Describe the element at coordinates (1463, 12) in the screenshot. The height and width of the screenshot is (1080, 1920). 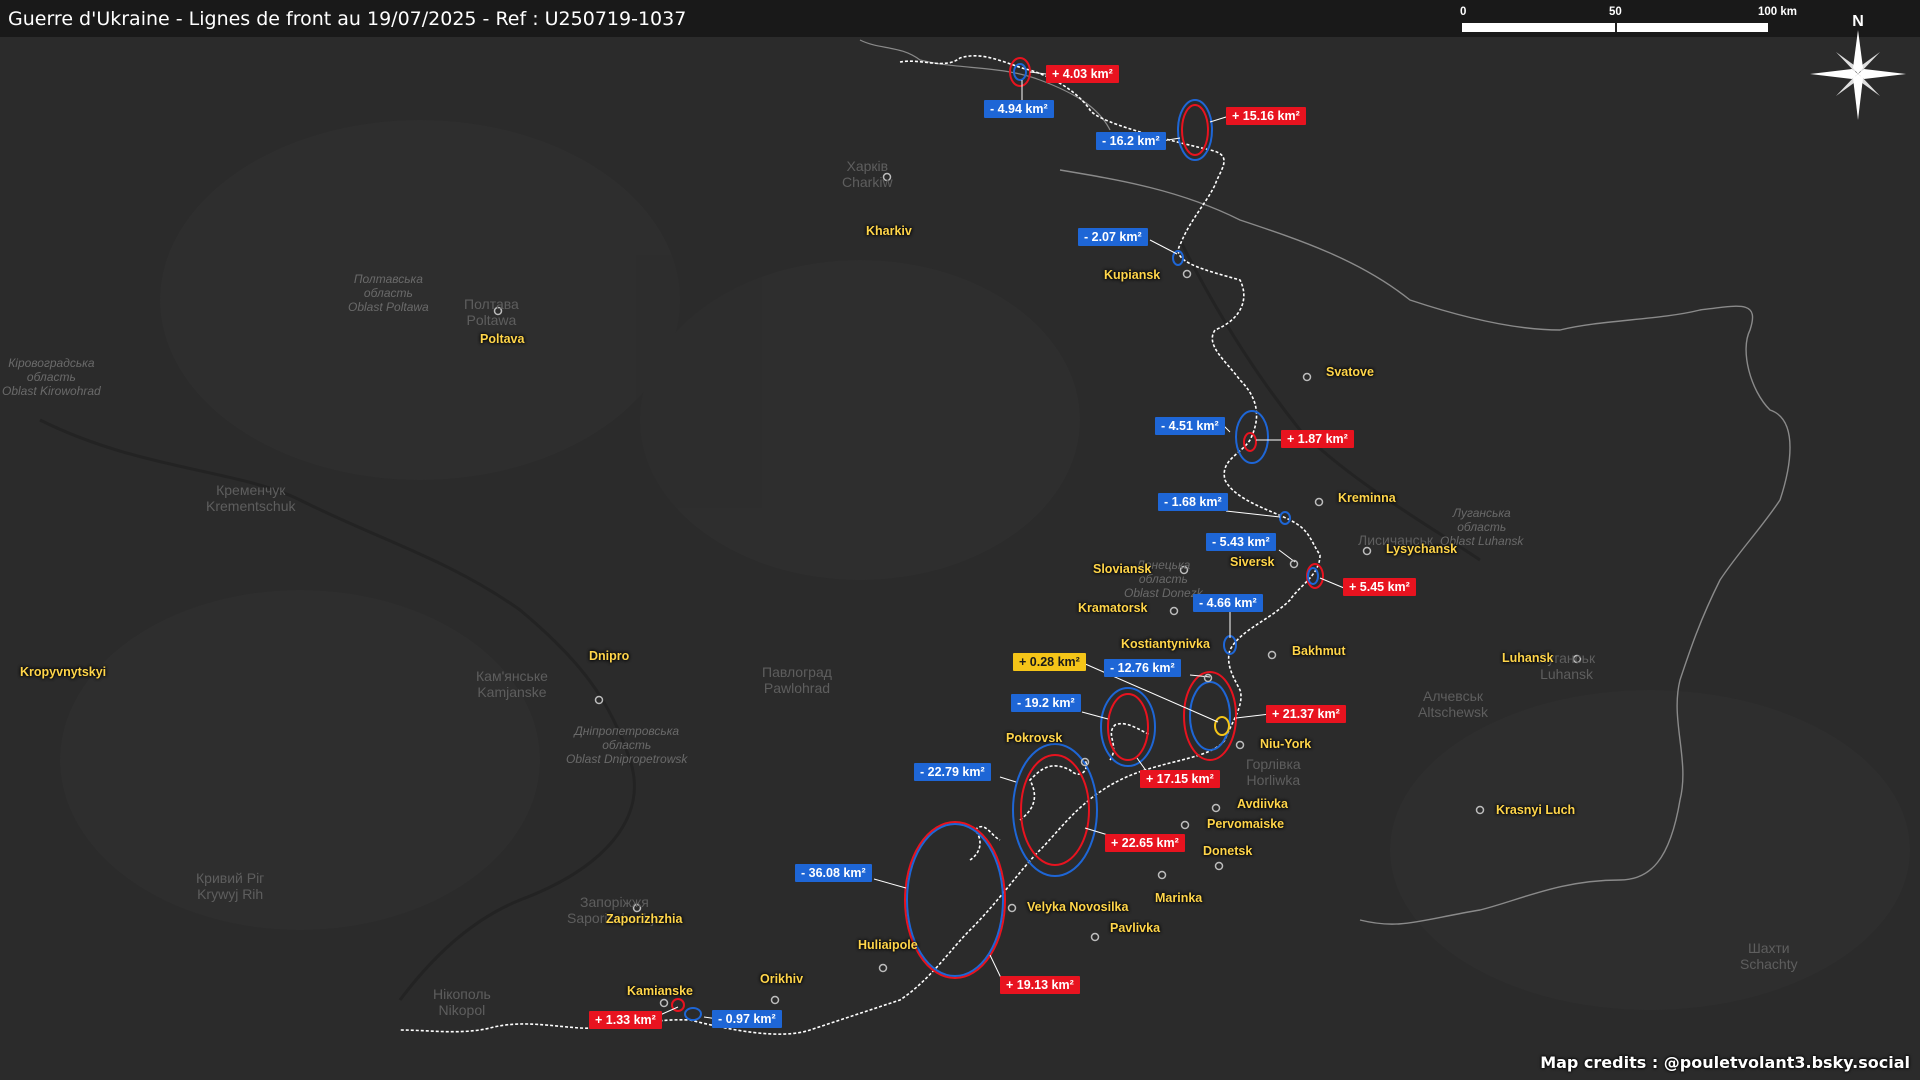
I see `scale-label-0: 0` at that location.